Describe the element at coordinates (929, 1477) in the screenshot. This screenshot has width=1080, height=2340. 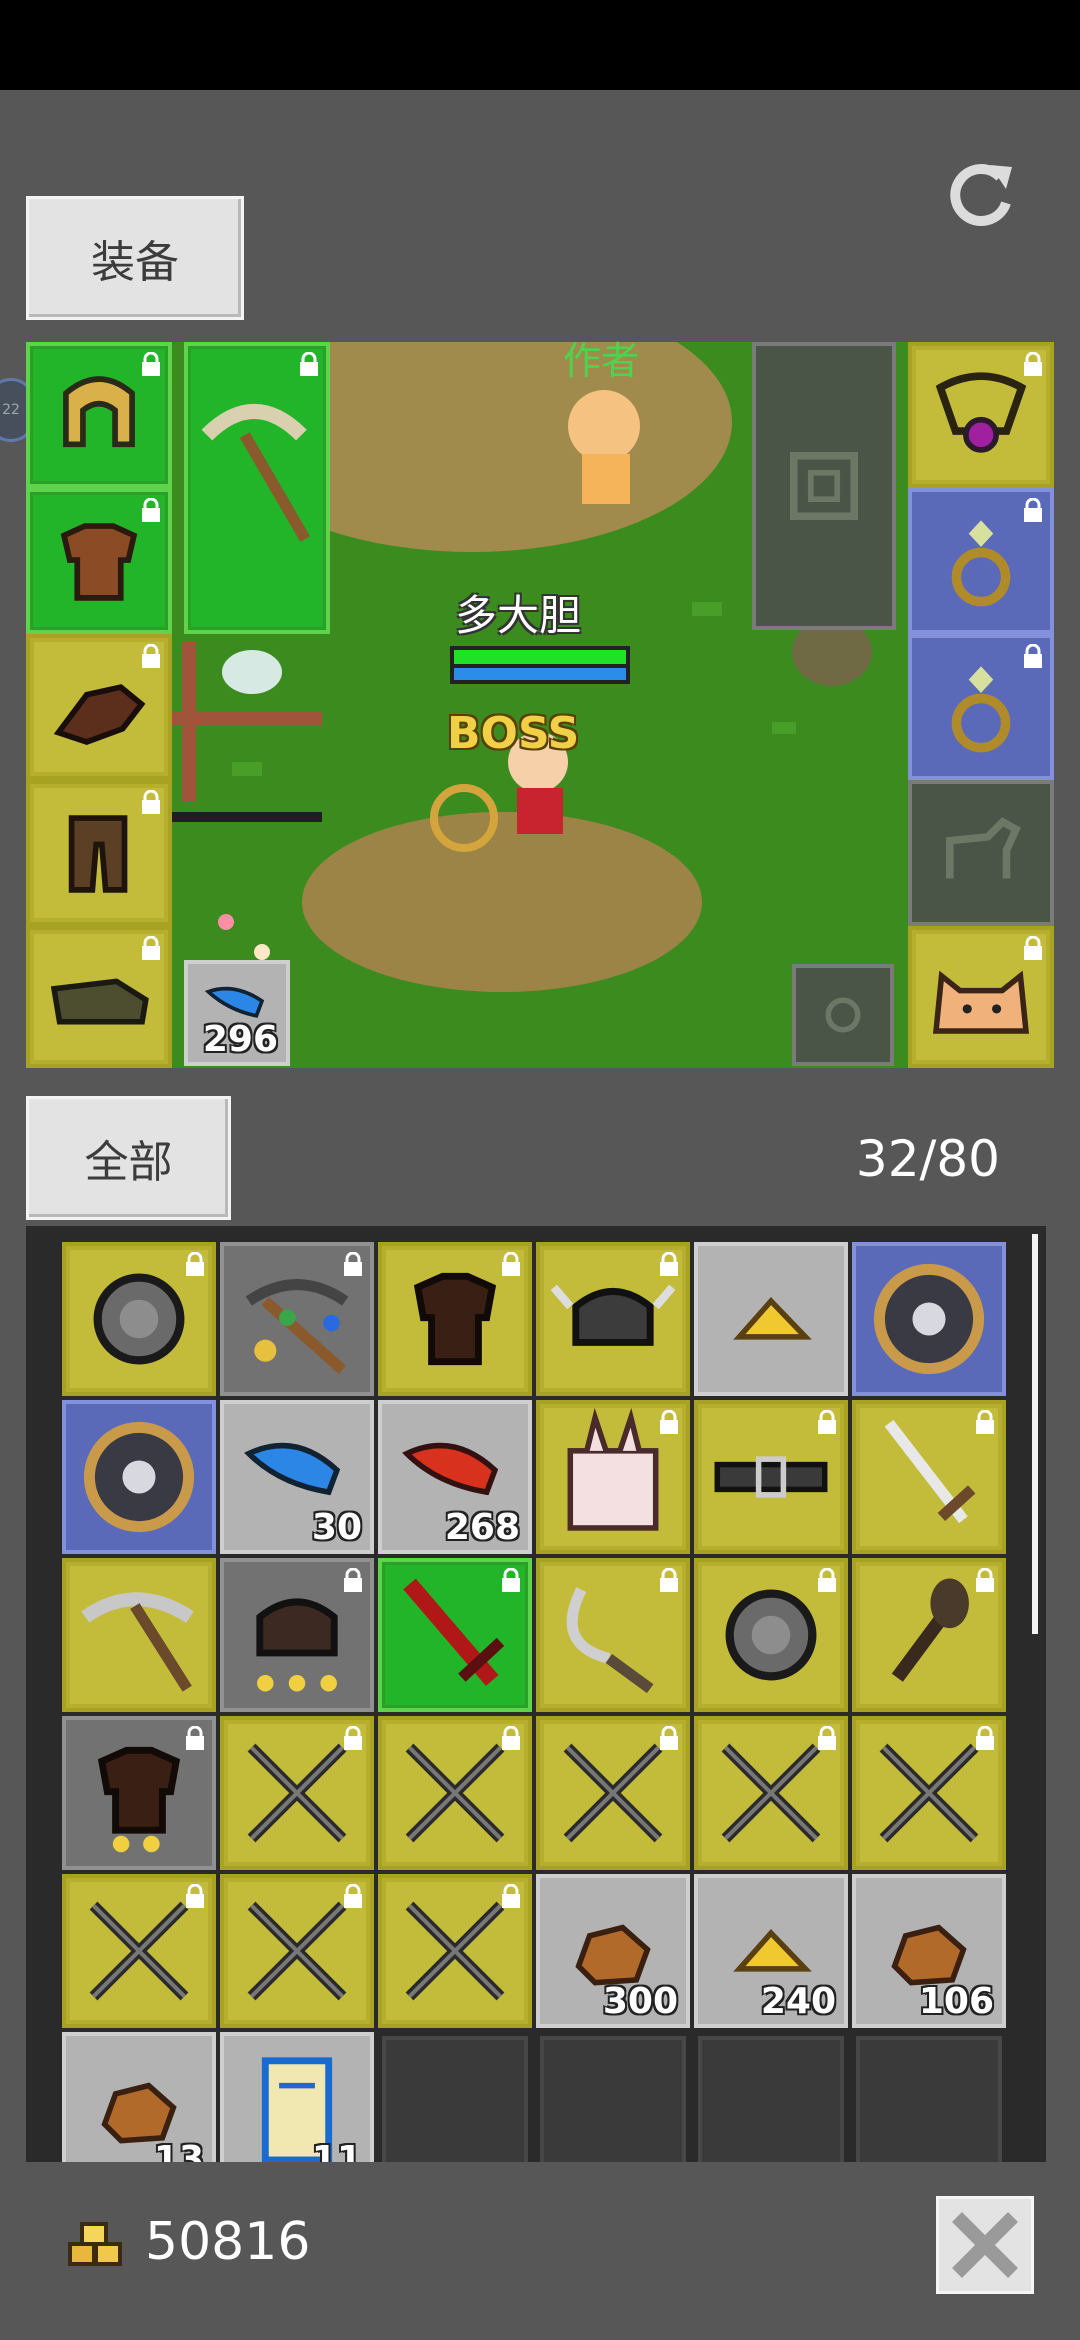
I see `inventory-slot-sword` at that location.